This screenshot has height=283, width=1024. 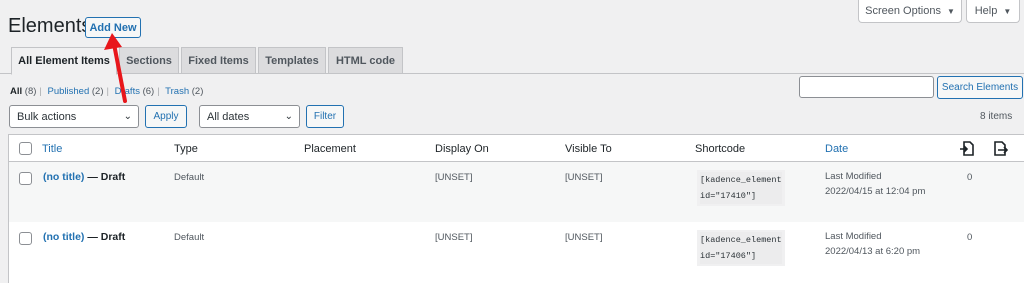 What do you see at coordinates (462, 149) in the screenshot?
I see `column-display-on: Display On` at bounding box center [462, 149].